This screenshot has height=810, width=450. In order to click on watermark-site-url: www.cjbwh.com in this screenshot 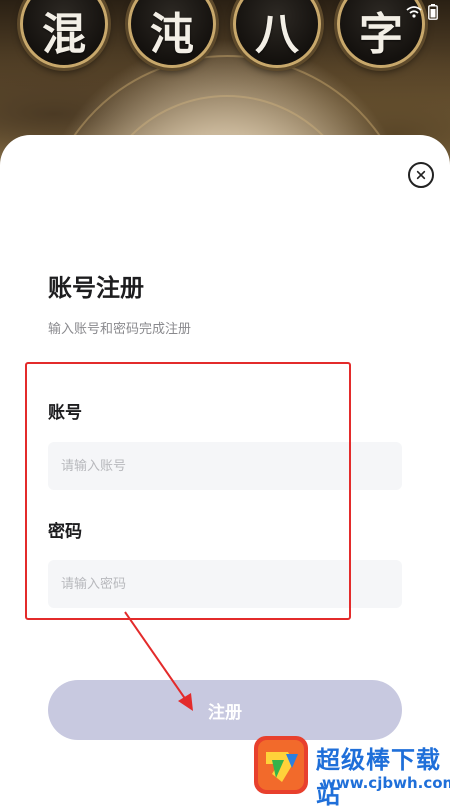, I will do `click(386, 783)`.